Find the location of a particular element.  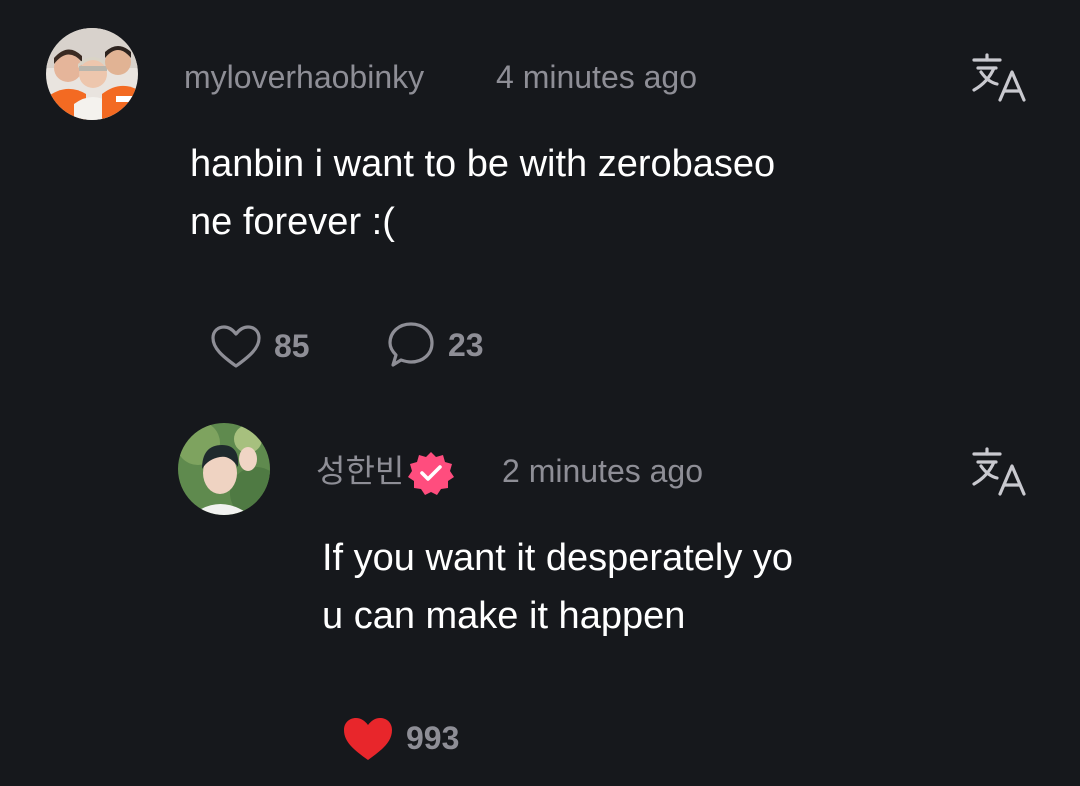

like-button: 85 is located at coordinates (266, 346).